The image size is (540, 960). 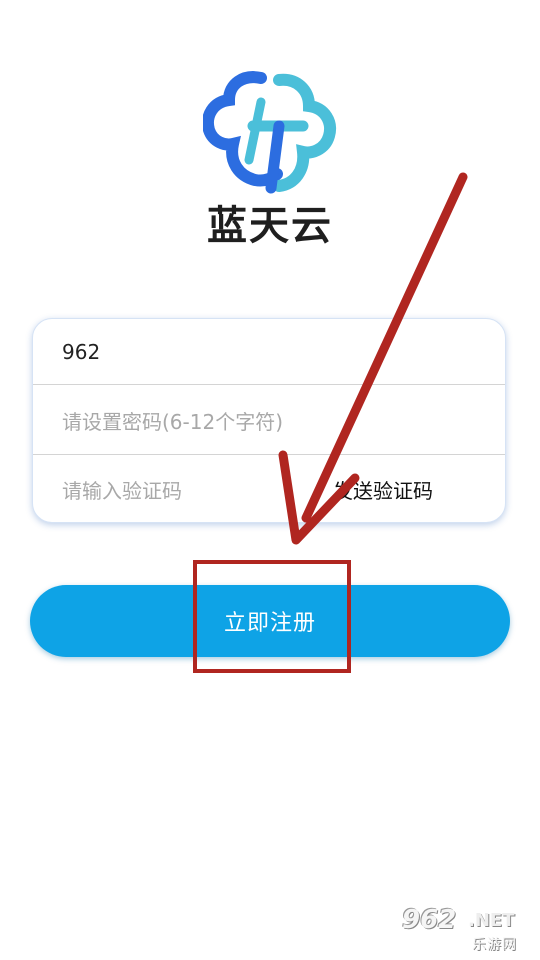 I want to click on app-name: 蓝天云, so click(x=270, y=226).